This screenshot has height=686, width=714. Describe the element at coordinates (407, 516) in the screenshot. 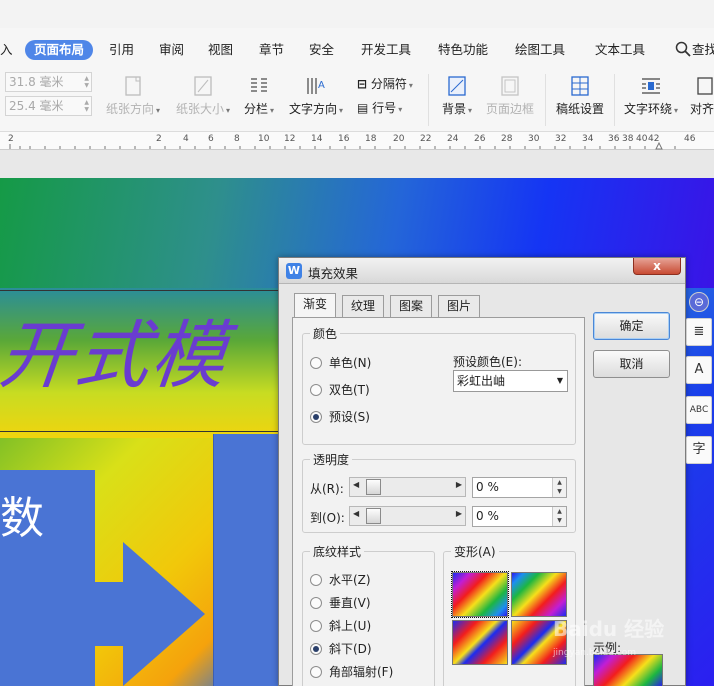

I see `to-slider: ◀ ▶` at that location.